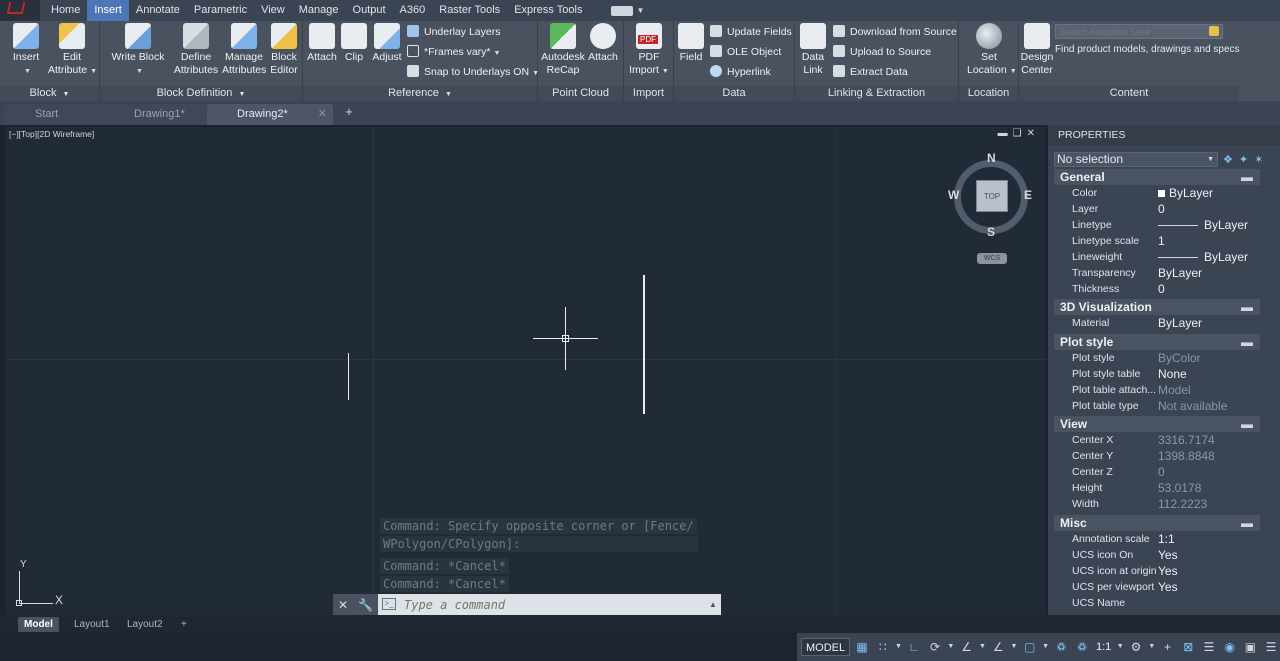 The height and width of the screenshot is (661, 1280). I want to click on object-snap-icon: ▢, so click(1030, 647).